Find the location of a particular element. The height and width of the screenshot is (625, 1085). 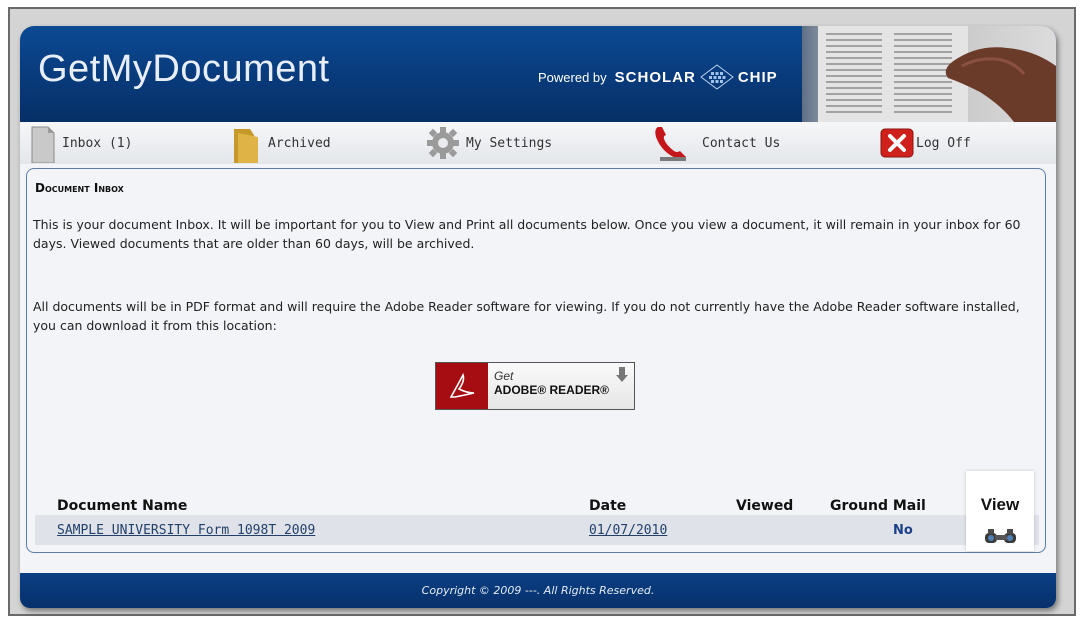

phone-icon is located at coordinates (670, 144).